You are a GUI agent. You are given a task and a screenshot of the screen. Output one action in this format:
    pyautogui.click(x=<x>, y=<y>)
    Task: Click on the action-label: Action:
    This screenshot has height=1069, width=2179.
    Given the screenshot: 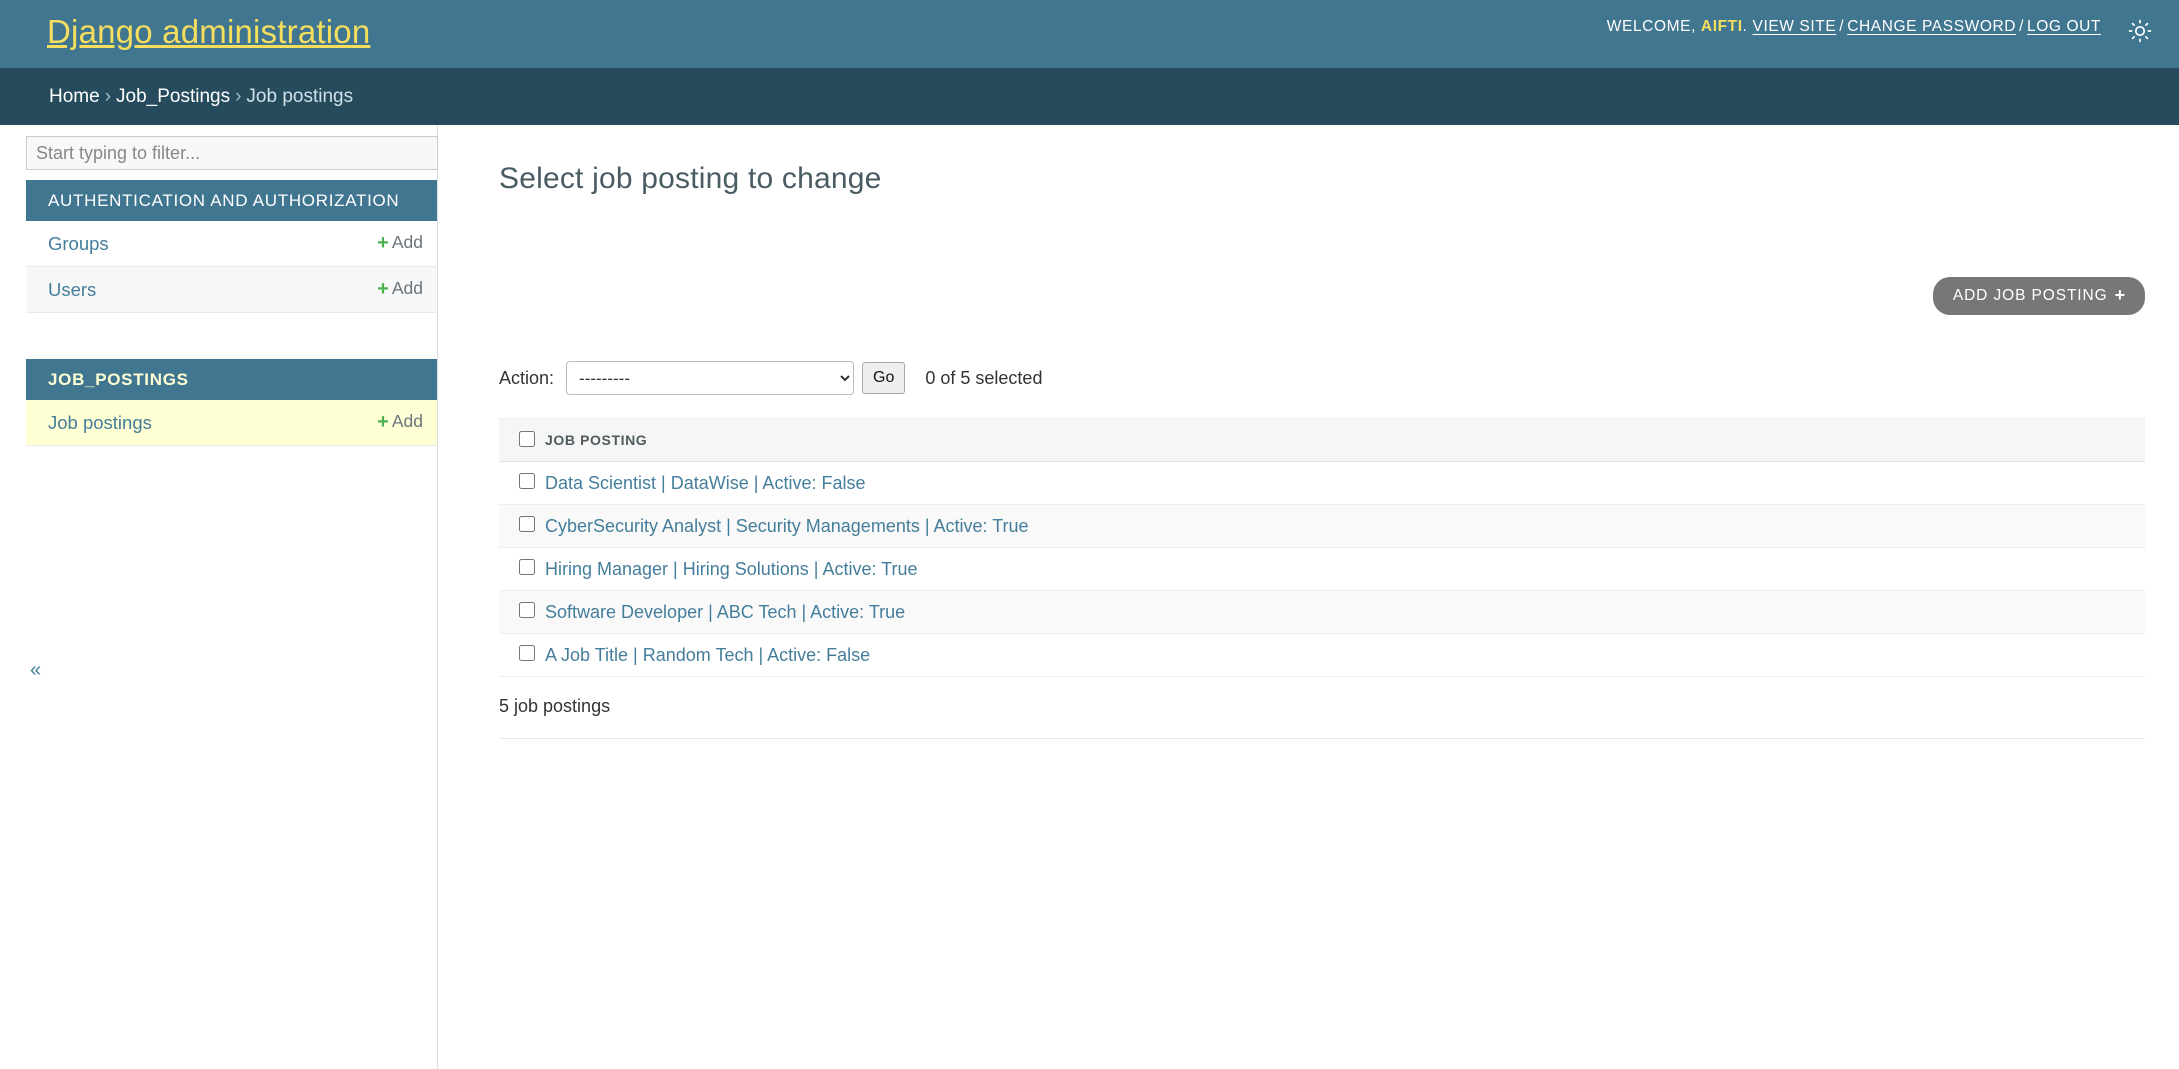 What is the action you would take?
    pyautogui.click(x=527, y=377)
    